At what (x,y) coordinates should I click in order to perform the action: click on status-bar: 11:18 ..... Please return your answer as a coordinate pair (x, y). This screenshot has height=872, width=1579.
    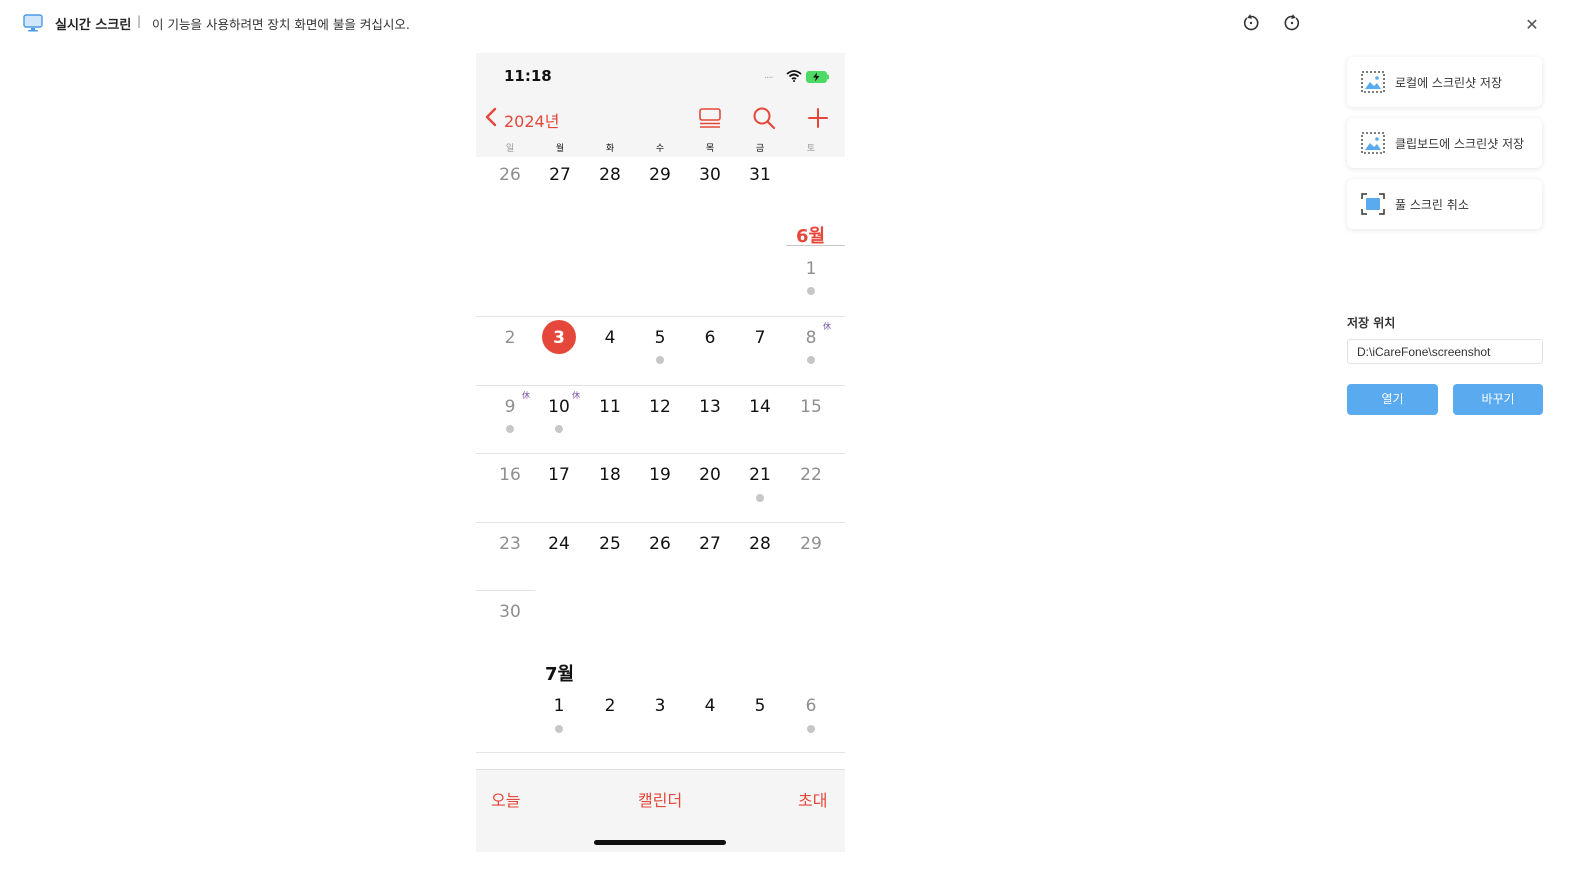
    Looking at the image, I should click on (660, 75).